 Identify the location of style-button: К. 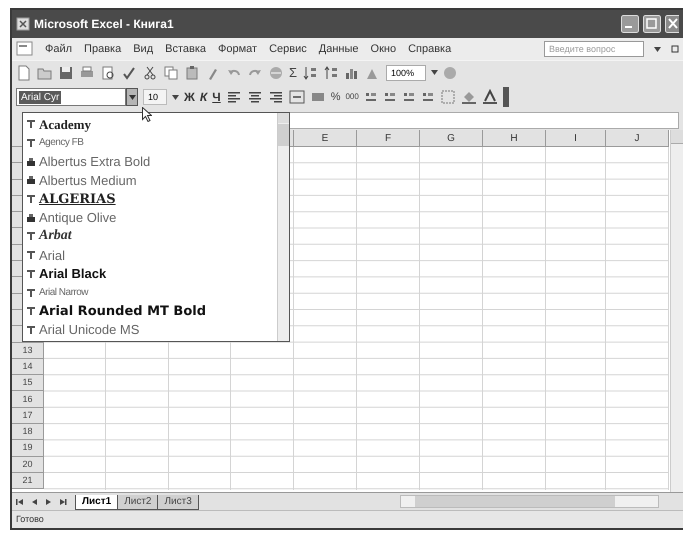
(204, 97).